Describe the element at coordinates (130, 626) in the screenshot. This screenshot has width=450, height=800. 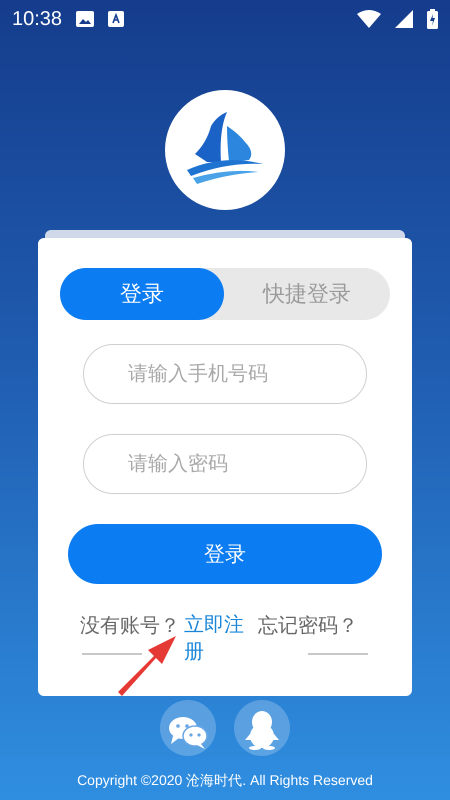
I see `register-prompt: 没有账号？` at that location.